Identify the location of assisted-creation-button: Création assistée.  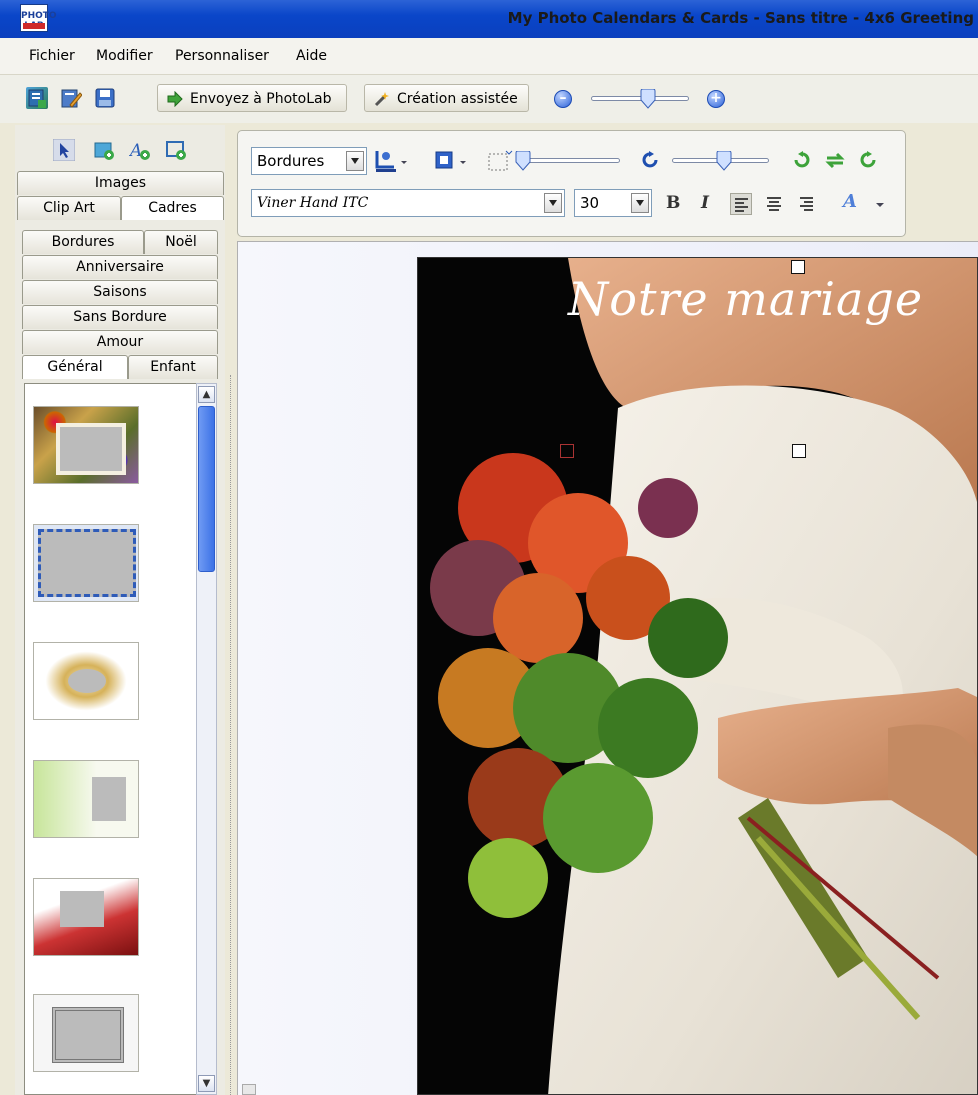
(446, 98).